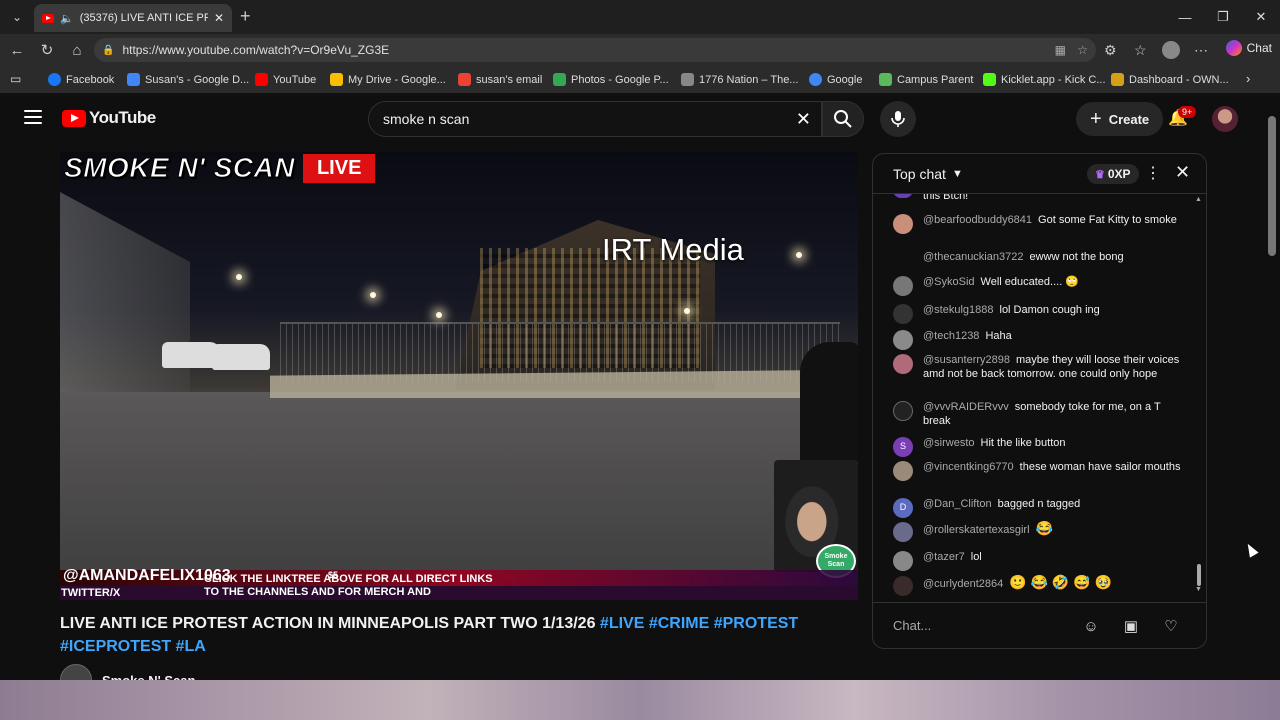 The width and height of the screenshot is (1280, 720). I want to click on back-icon: ←, so click(17, 50).